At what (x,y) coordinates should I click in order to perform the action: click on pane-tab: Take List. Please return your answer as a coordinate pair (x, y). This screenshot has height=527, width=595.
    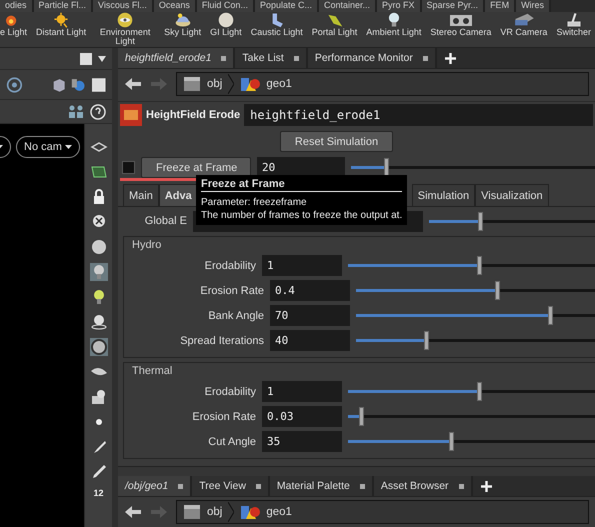
    Looking at the image, I should click on (271, 58).